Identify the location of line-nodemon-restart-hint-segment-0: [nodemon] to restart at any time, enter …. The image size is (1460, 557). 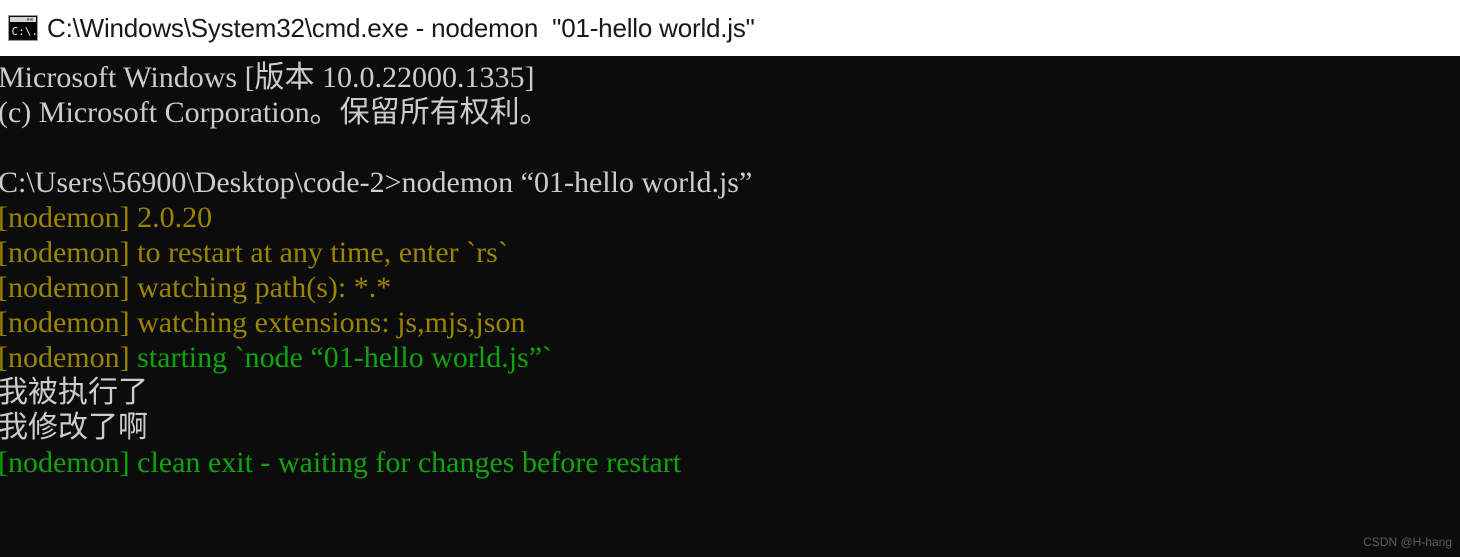
(254, 252).